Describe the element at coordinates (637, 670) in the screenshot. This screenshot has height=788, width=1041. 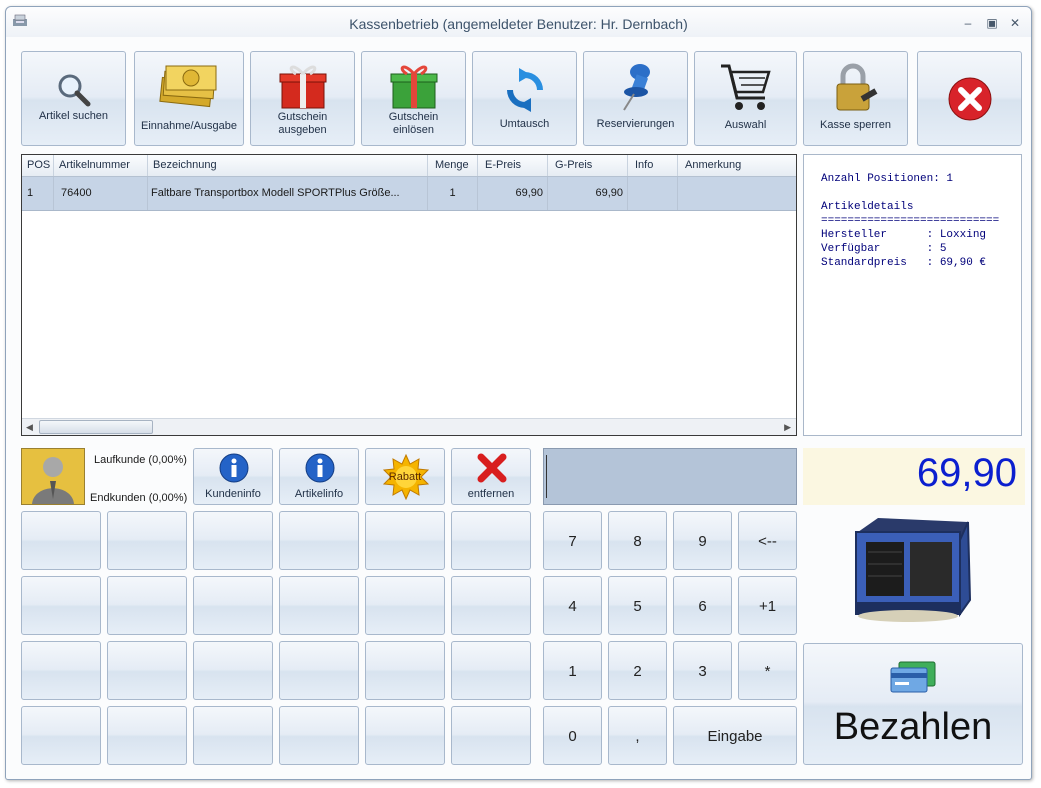
I see `keypad-2: 2` at that location.